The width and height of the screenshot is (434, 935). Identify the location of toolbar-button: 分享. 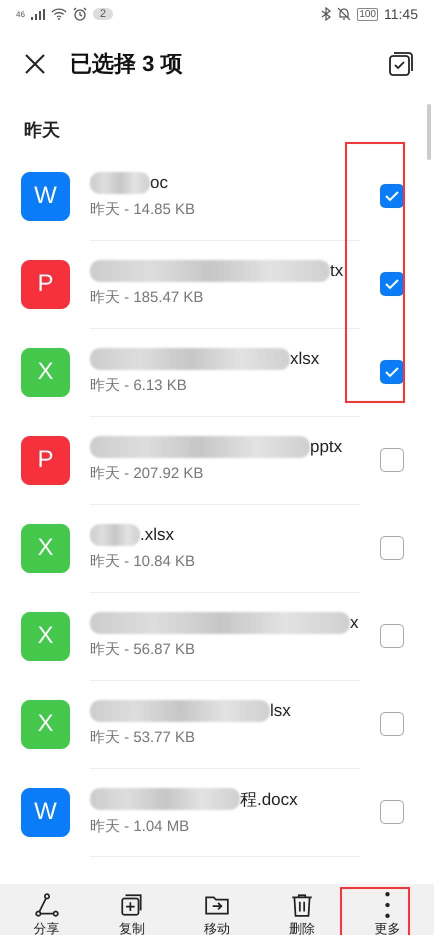
(47, 909).